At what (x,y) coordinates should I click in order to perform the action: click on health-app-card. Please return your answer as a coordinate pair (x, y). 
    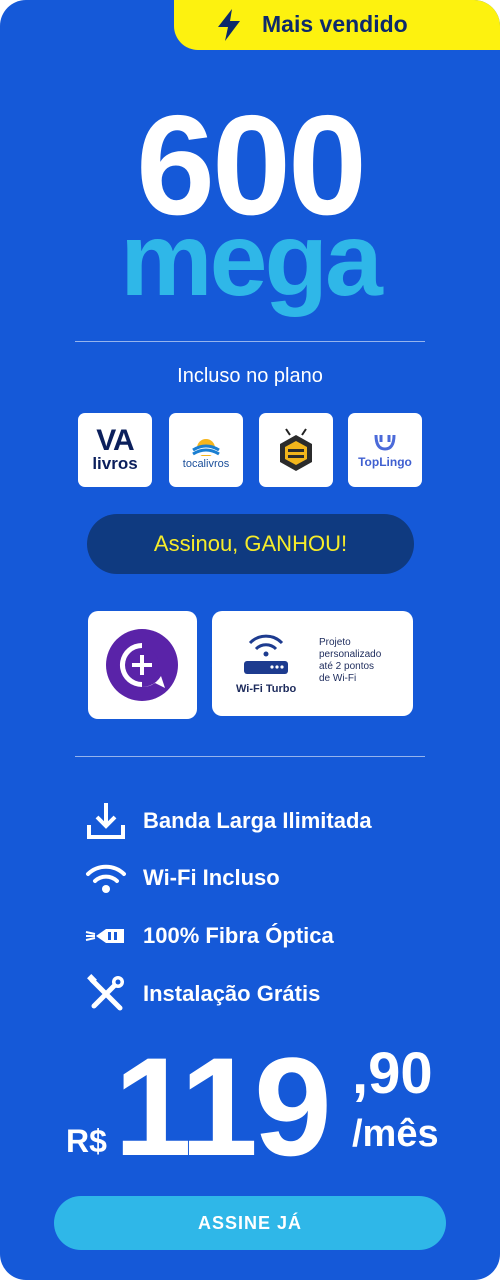
    Looking at the image, I should click on (142, 665).